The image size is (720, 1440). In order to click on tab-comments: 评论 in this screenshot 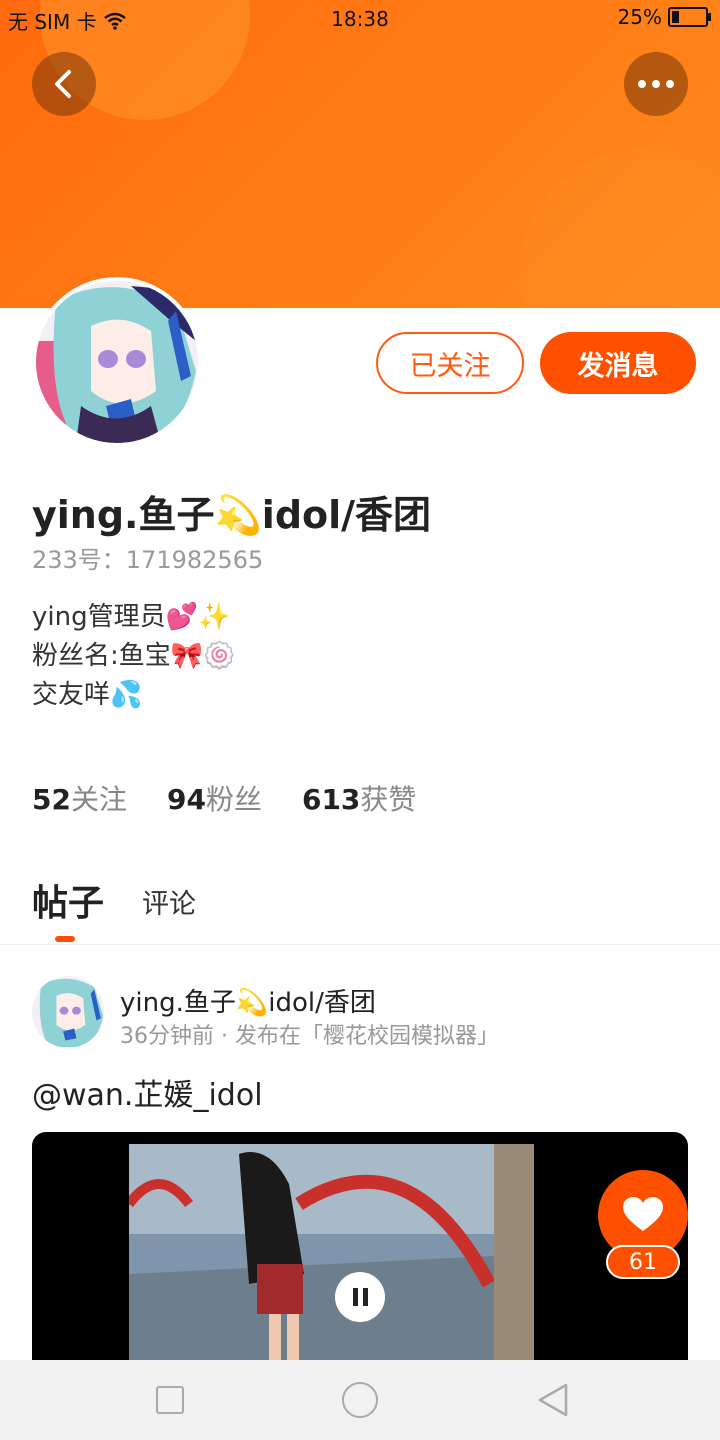, I will do `click(169, 901)`.